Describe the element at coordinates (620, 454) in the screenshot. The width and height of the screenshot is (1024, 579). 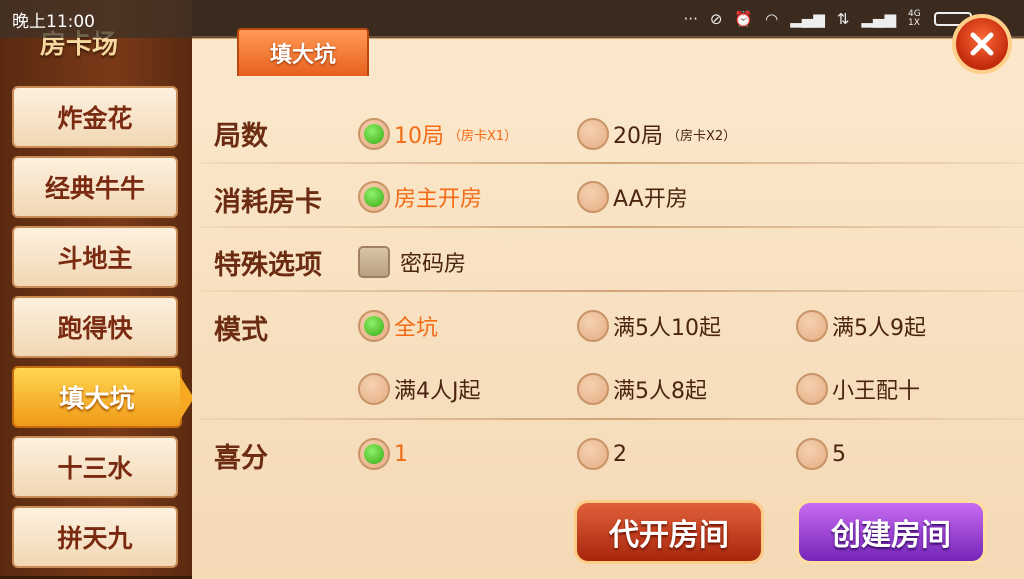
I see `option-label: 2` at that location.